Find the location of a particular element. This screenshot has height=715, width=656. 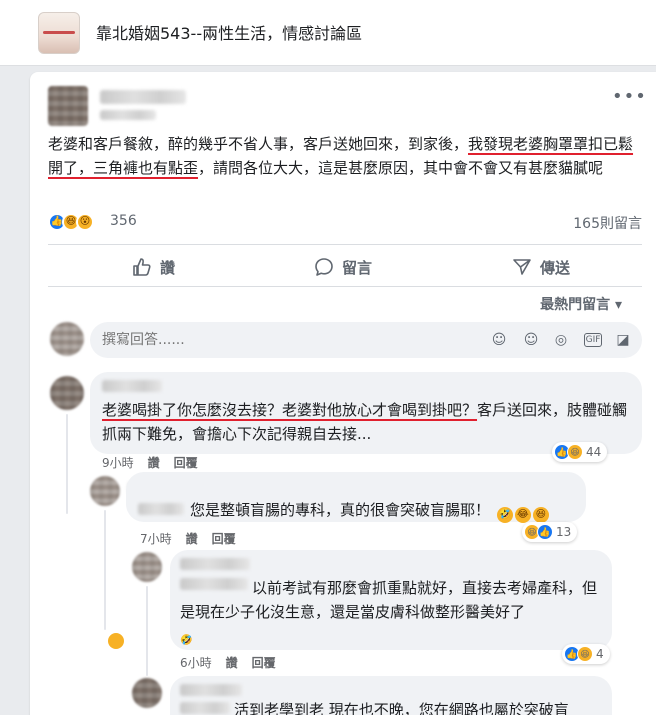

reply-meta: 6小時讚回覆 is located at coordinates (235, 662).